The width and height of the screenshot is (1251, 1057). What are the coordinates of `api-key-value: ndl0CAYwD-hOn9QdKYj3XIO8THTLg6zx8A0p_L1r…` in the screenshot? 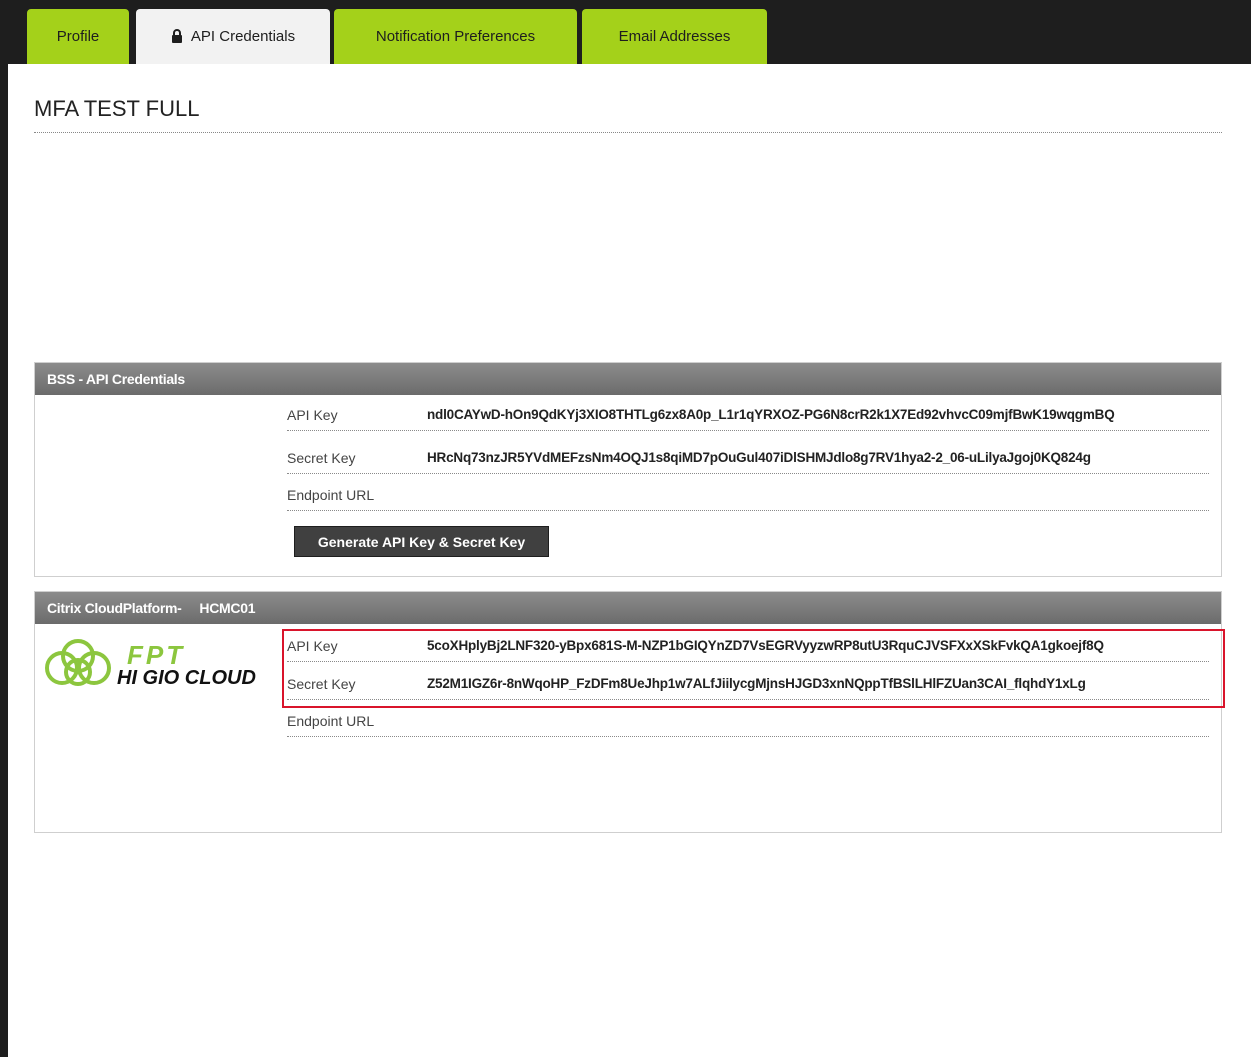 It's located at (771, 414).